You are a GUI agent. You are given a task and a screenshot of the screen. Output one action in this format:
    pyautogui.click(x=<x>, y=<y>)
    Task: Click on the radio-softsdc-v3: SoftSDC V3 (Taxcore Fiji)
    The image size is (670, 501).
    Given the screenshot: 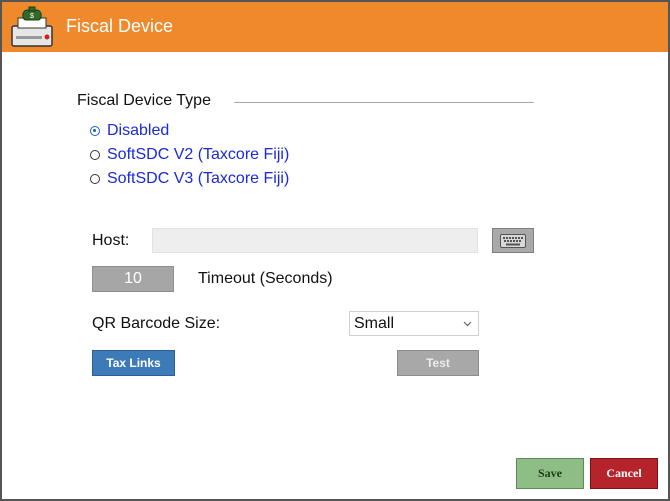 What is the action you would take?
    pyautogui.click(x=189, y=179)
    